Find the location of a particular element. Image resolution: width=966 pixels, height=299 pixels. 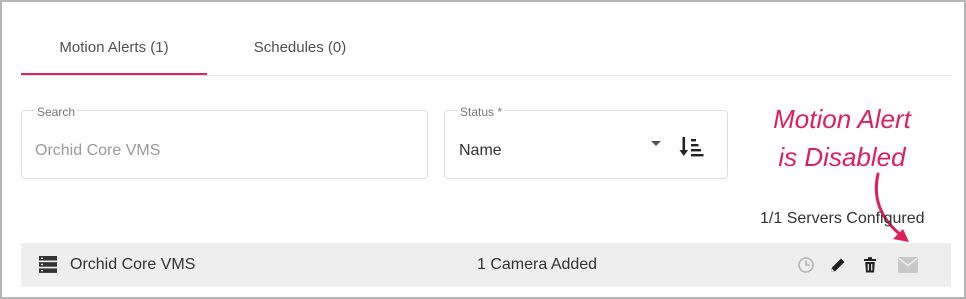

tab-schedules: Schedules (0) is located at coordinates (300, 47).